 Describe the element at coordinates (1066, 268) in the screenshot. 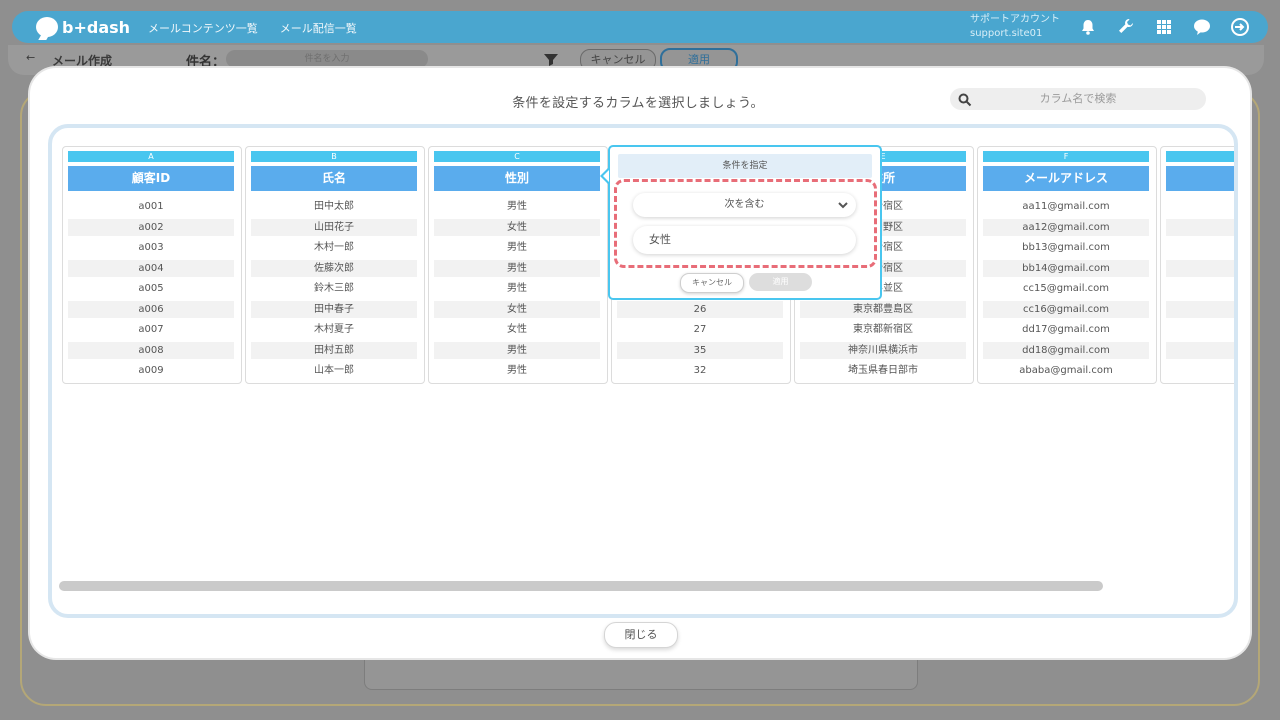

I see `column-cell: bb14@gmail.com` at that location.